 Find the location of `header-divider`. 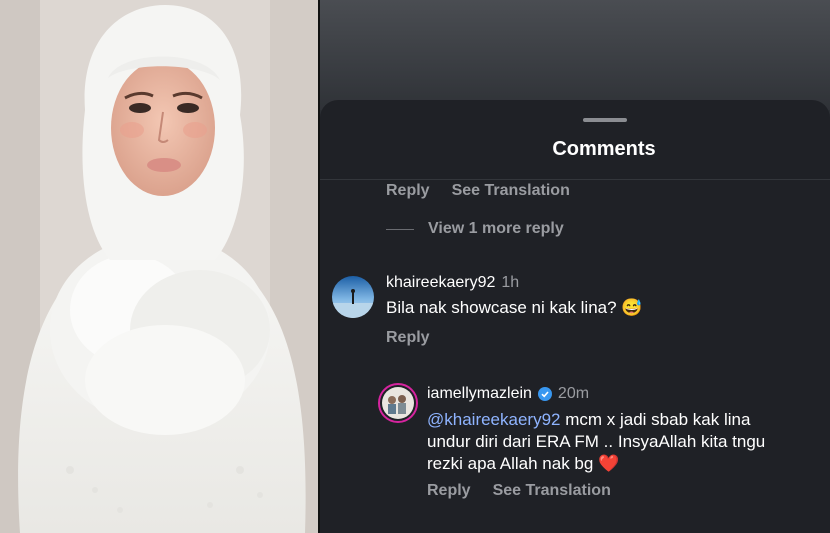

header-divider is located at coordinates (575, 179).